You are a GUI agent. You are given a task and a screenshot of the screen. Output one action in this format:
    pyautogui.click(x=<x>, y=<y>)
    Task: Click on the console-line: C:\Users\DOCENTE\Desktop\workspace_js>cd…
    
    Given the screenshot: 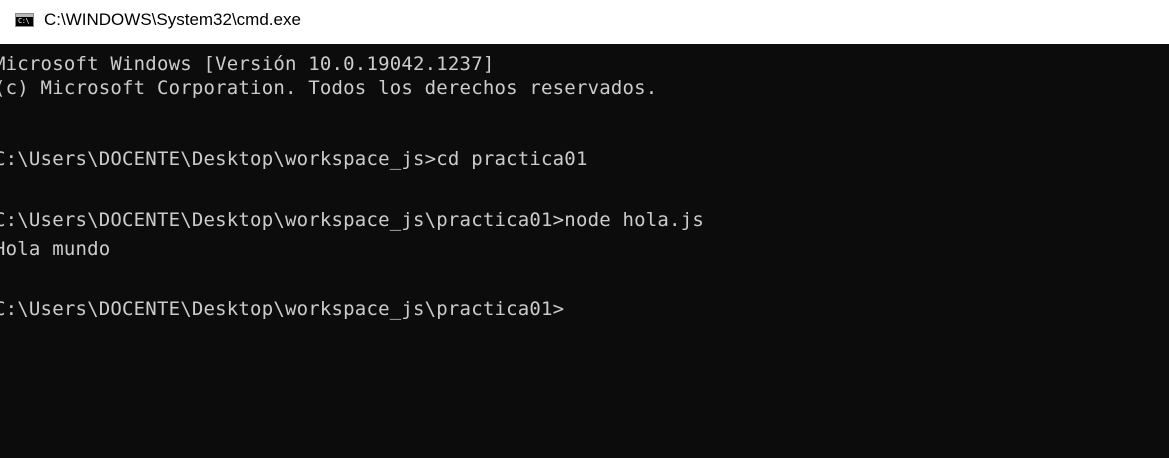 What is the action you would take?
    pyautogui.click(x=294, y=159)
    